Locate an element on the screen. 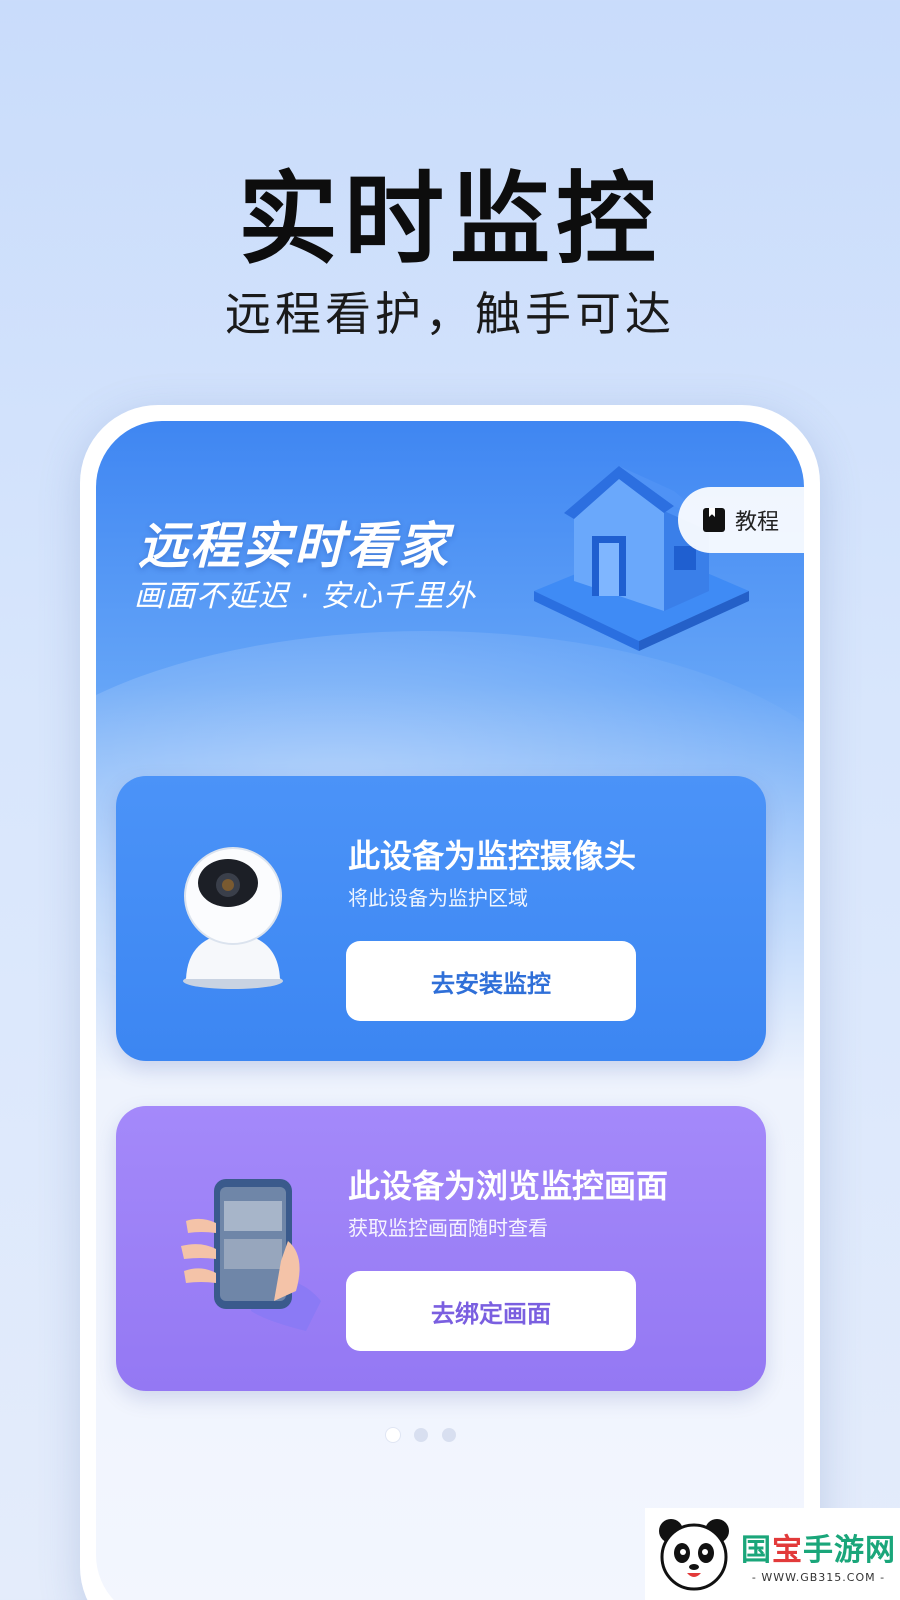 Image resolution: width=900 pixels, height=1600 pixels. hero-title: 远程实时看家 is located at coordinates (294, 546).